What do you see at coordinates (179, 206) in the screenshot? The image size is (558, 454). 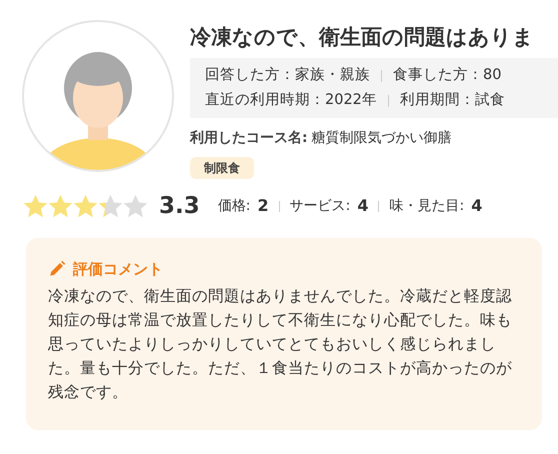 I see `rating-score: 3.3` at bounding box center [179, 206].